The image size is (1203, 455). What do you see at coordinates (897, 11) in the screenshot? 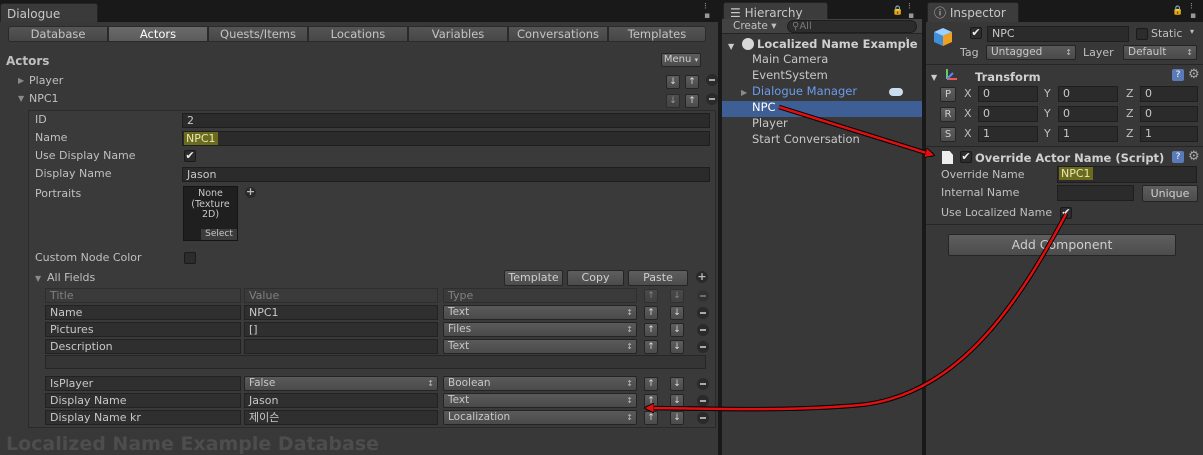
I see `hierarchy-lock-icon: 🔒` at bounding box center [897, 11].